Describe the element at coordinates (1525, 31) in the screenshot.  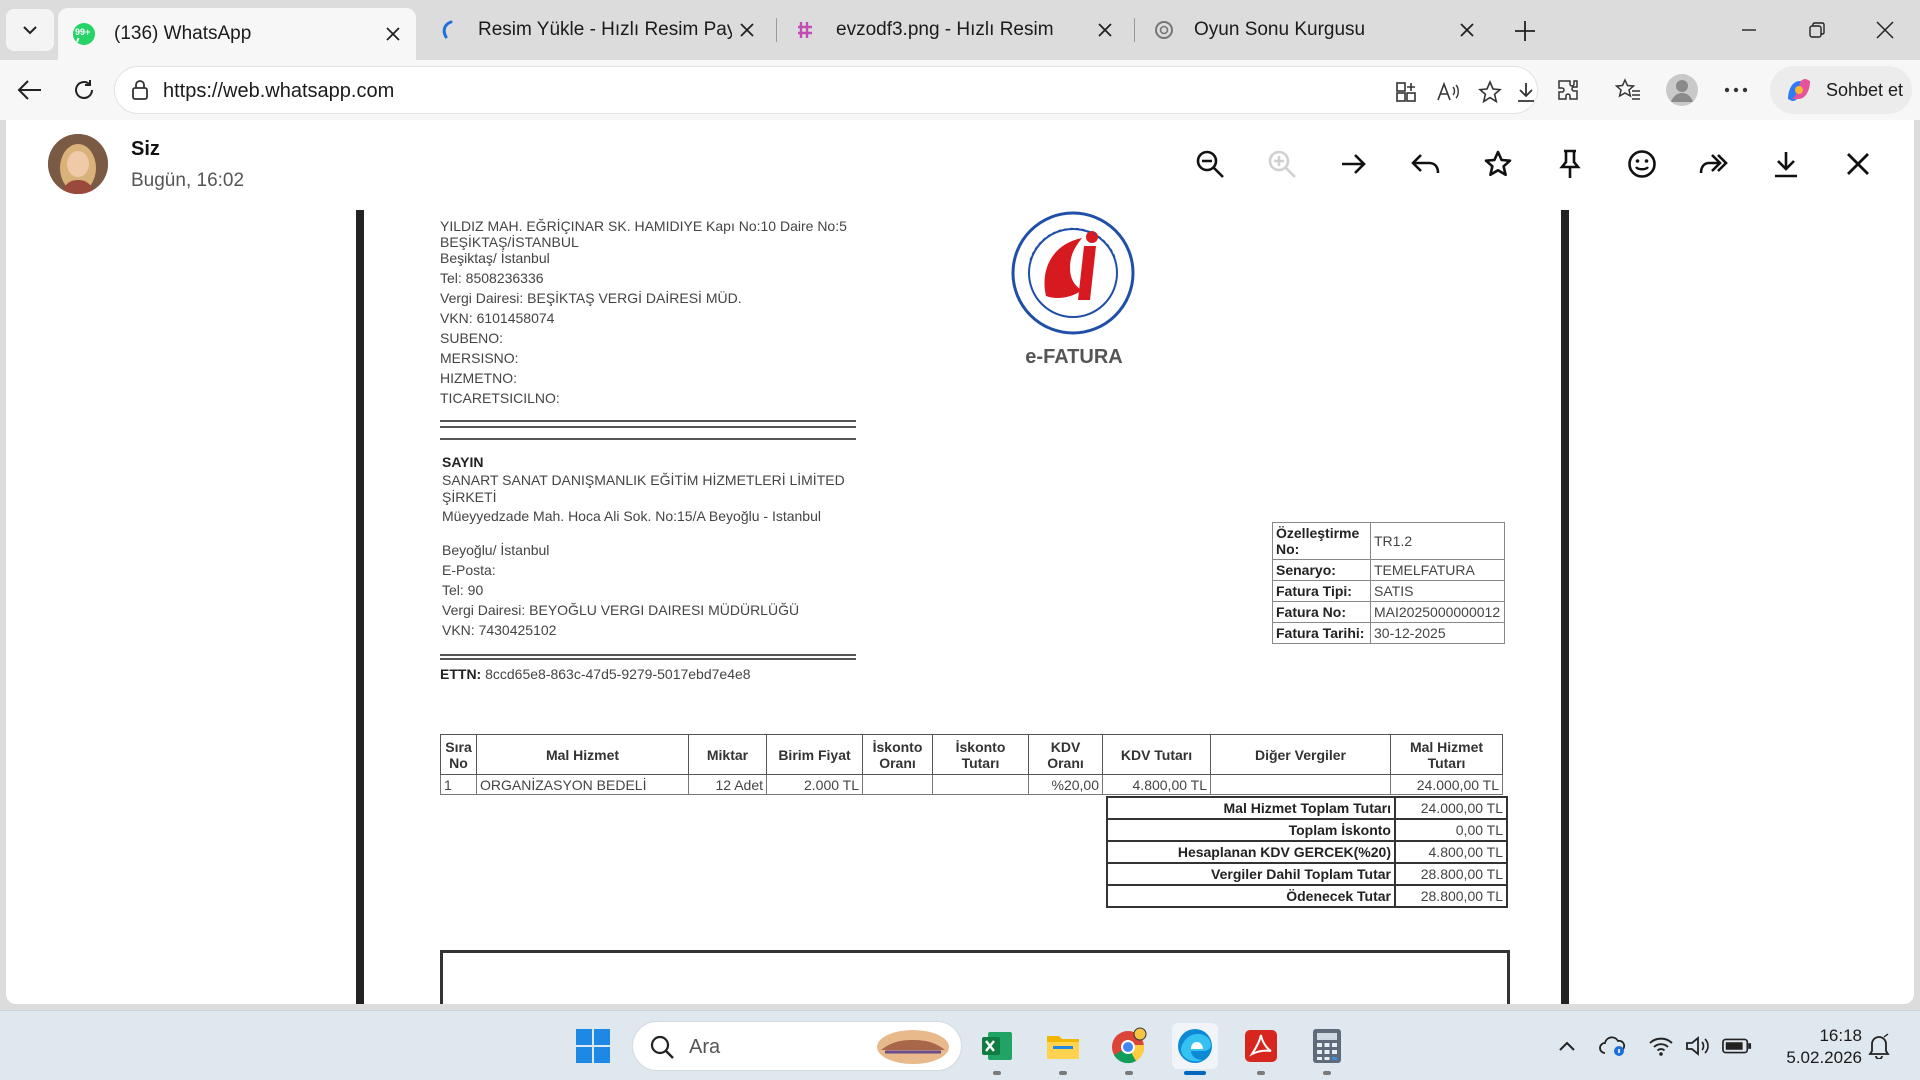
I see `new-tab-button` at that location.